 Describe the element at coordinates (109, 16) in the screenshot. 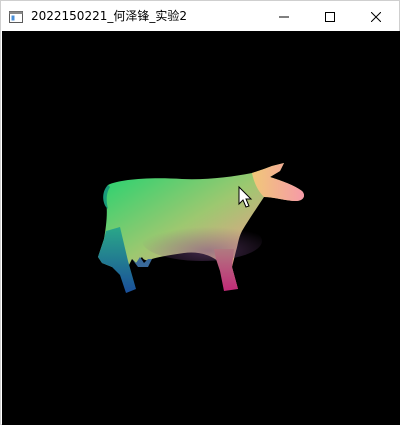

I see `window-title: 2022150221_何泽锋_实验2` at that location.